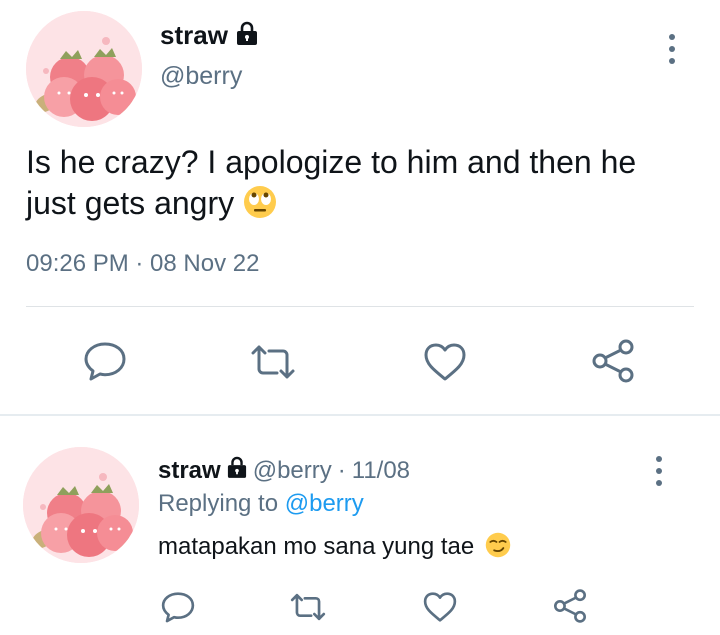 This screenshot has height=635, width=720. I want to click on more-icon, so click(672, 49).